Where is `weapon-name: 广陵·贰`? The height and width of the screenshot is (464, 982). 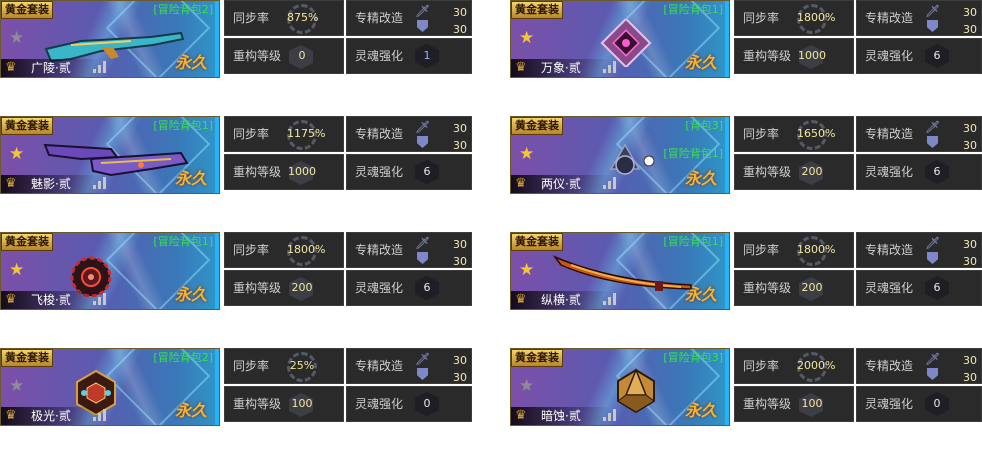
weapon-name: 广陵·贰 is located at coordinates (51, 68).